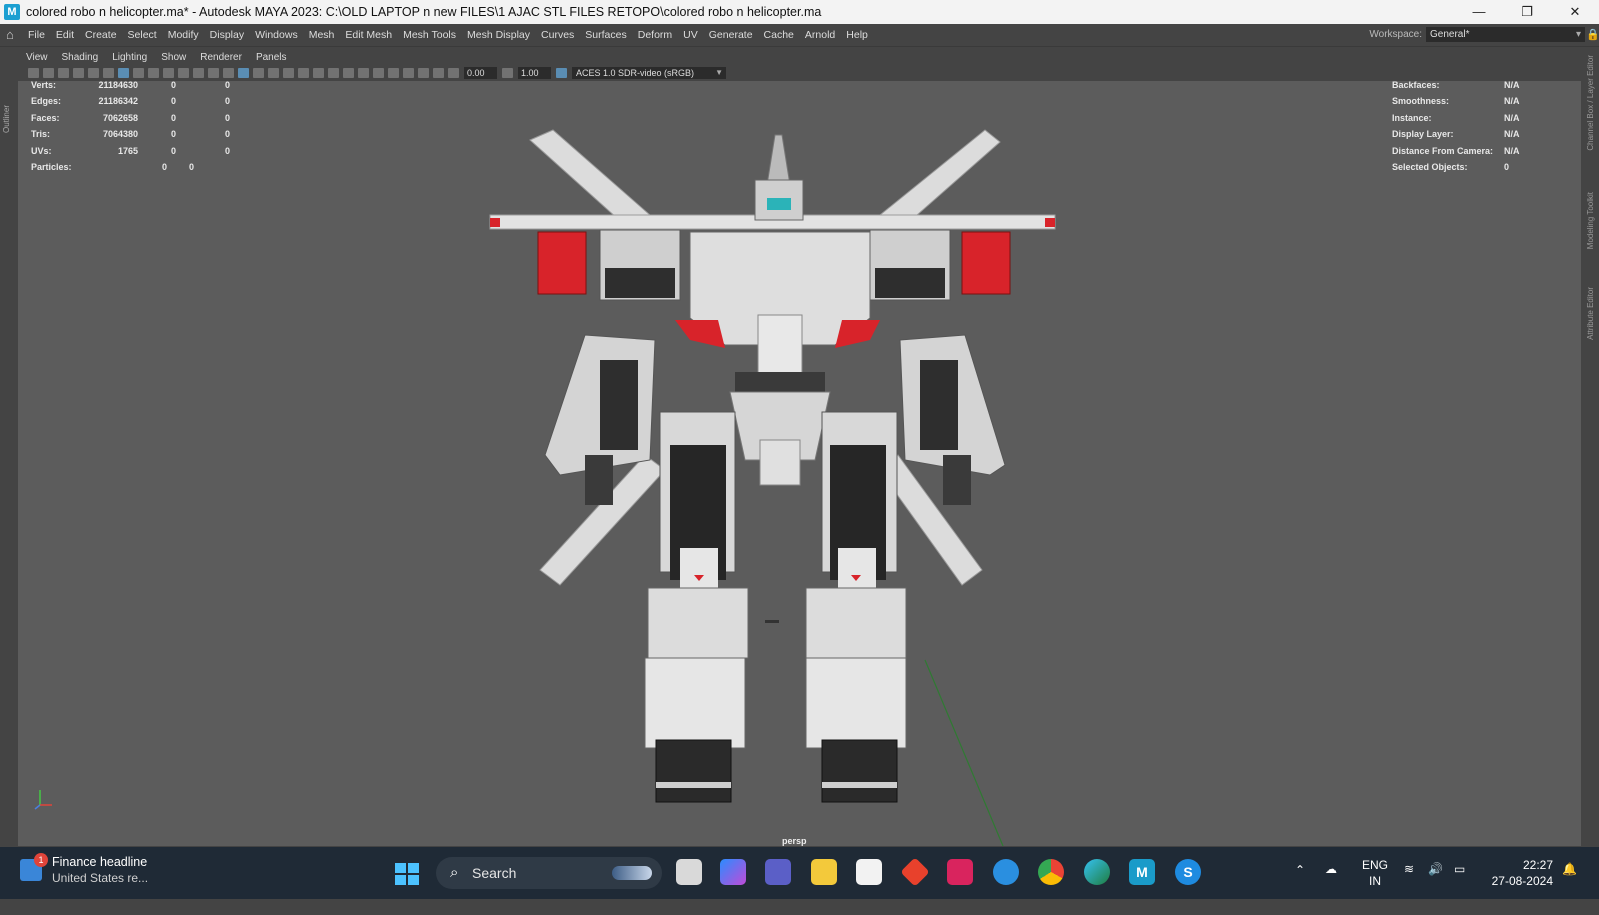  I want to click on chrome-icon, so click(1051, 872).